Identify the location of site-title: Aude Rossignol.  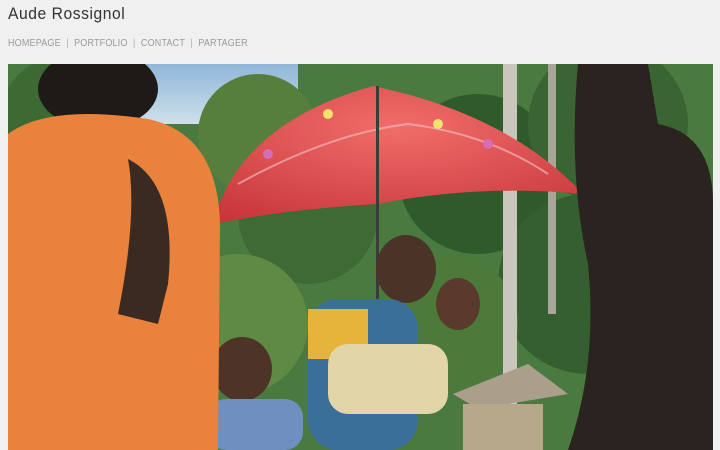
(66, 14).